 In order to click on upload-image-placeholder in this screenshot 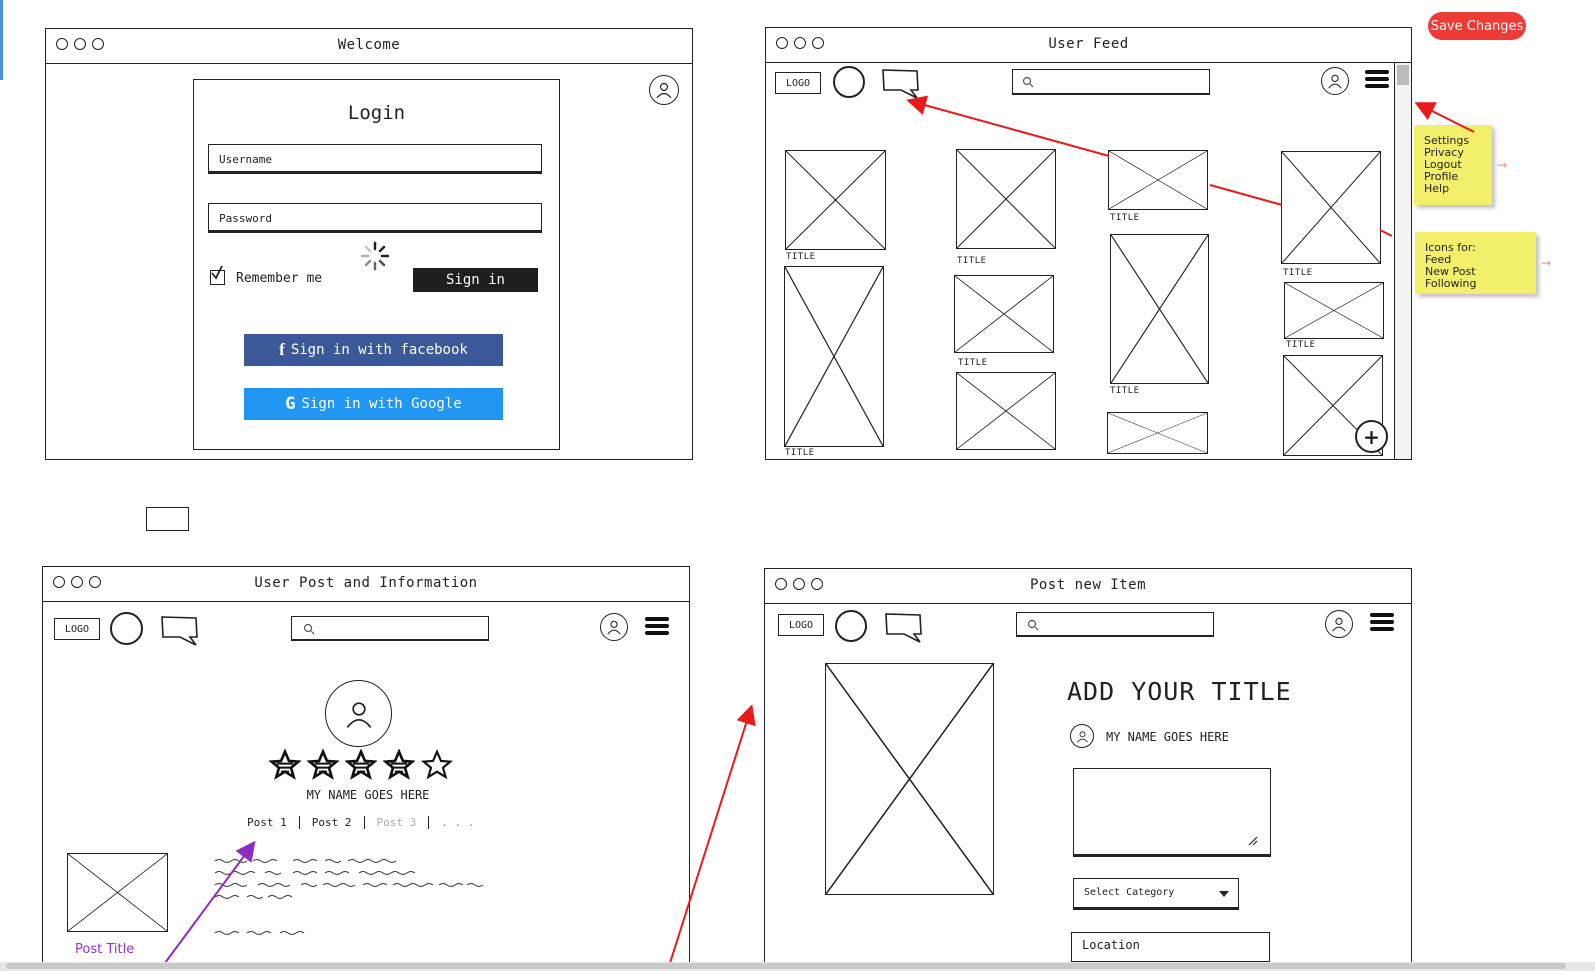, I will do `click(909, 779)`.